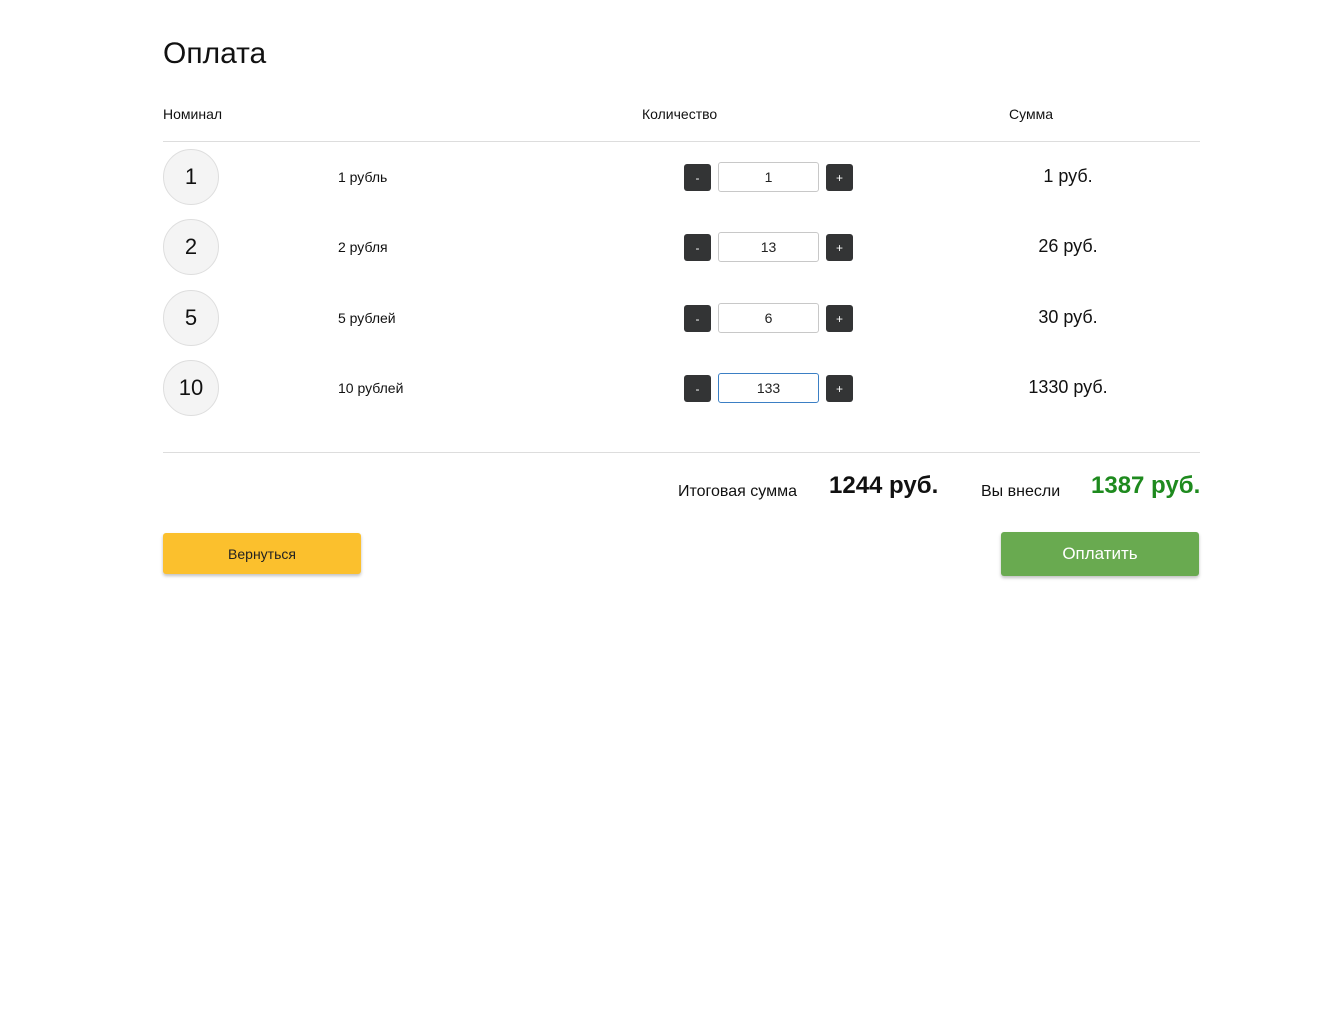 The height and width of the screenshot is (1024, 1344). Describe the element at coordinates (681, 247) in the screenshot. I see `coin-row-2: 2 2 рубля - + 26 руб.` at that location.